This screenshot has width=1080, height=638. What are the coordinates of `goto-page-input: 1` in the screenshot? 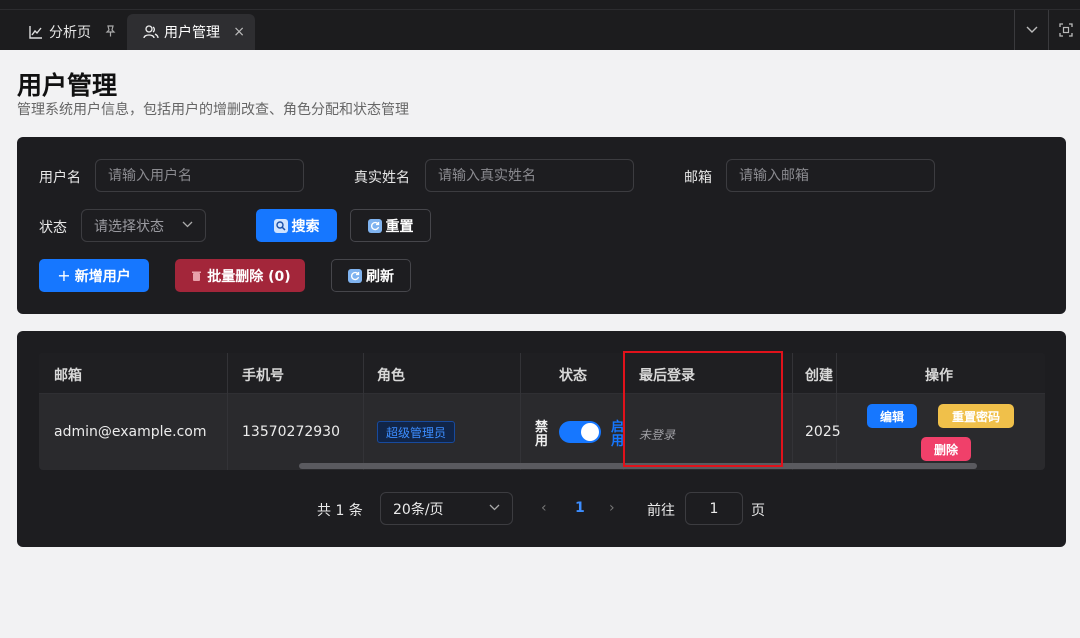 It's located at (714, 508).